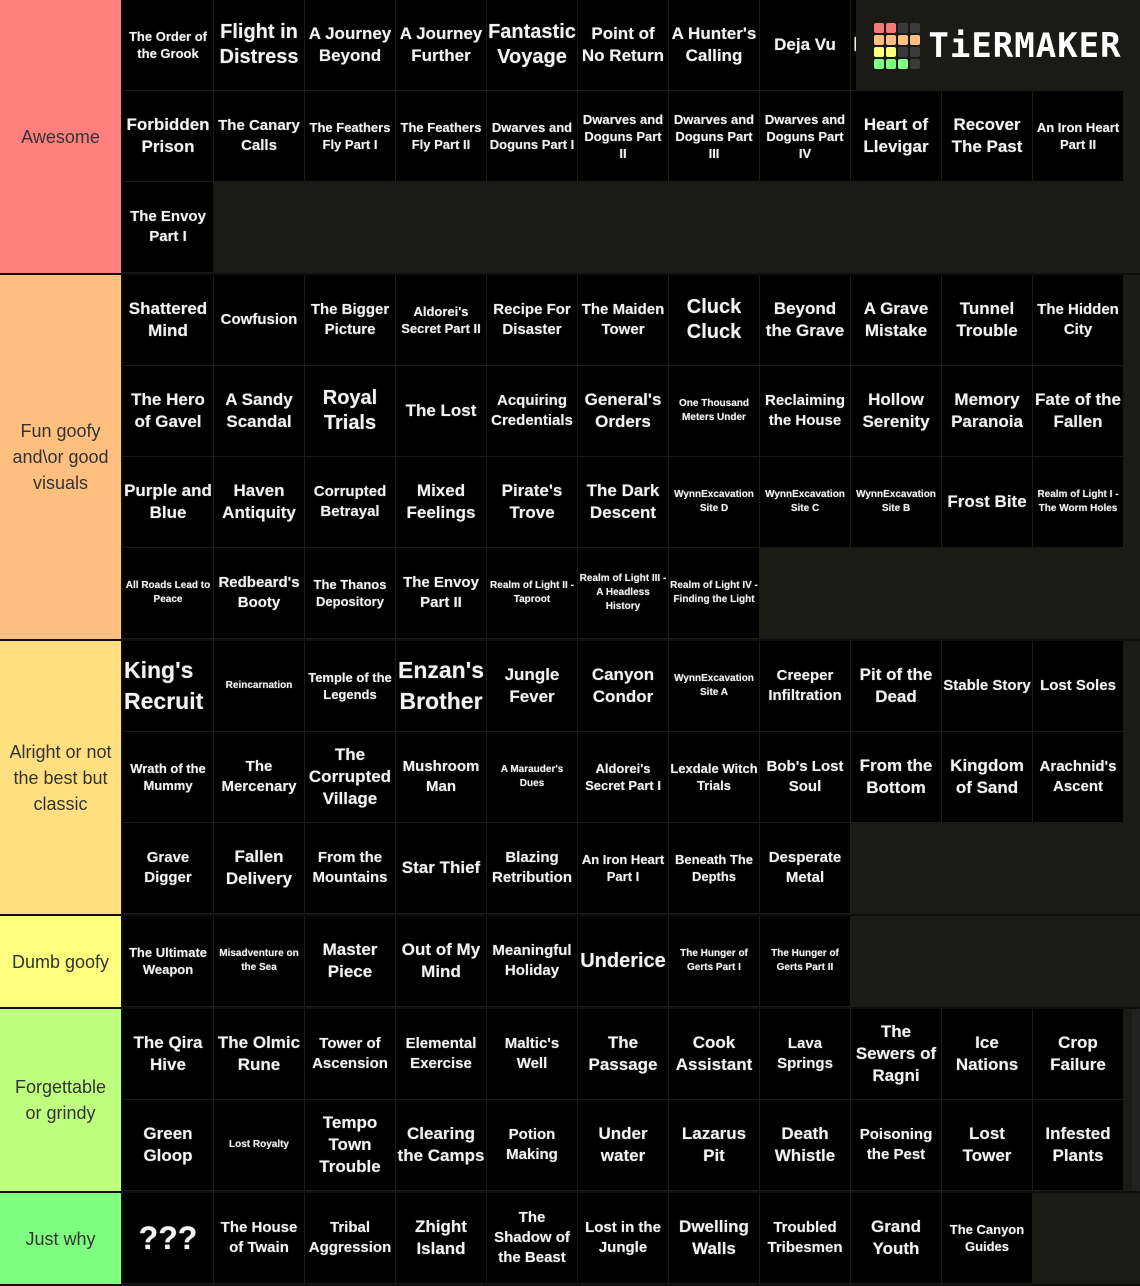 This screenshot has height=1286, width=1140. Describe the element at coordinates (623, 45) in the screenshot. I see `tier-item: Point of No Return` at that location.